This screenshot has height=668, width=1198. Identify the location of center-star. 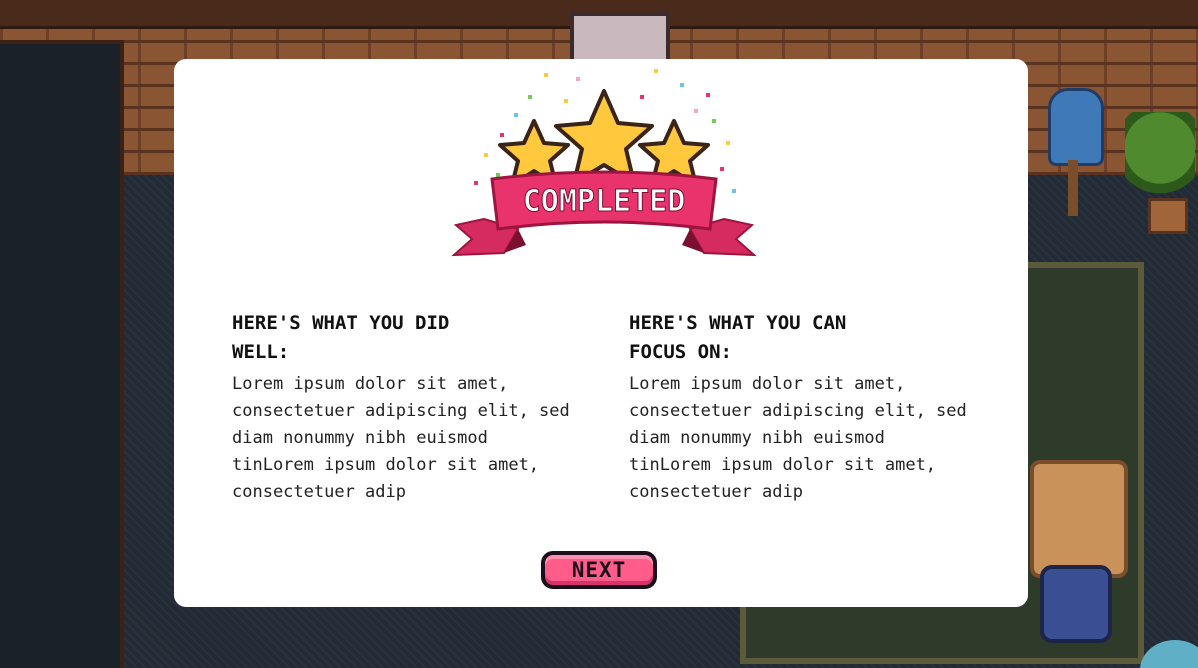
(604, 137).